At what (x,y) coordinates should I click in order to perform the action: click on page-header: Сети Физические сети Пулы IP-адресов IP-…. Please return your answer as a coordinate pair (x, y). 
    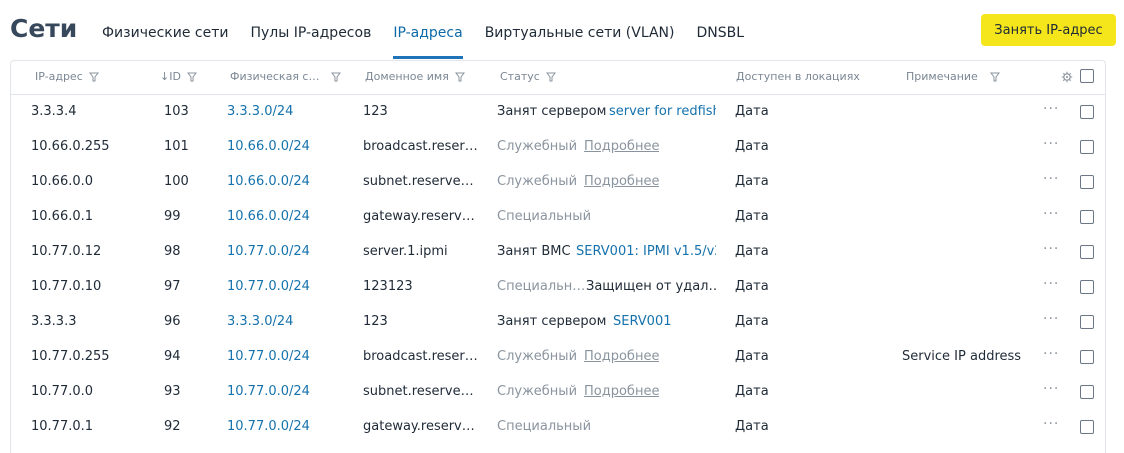
    Looking at the image, I should click on (562, 30).